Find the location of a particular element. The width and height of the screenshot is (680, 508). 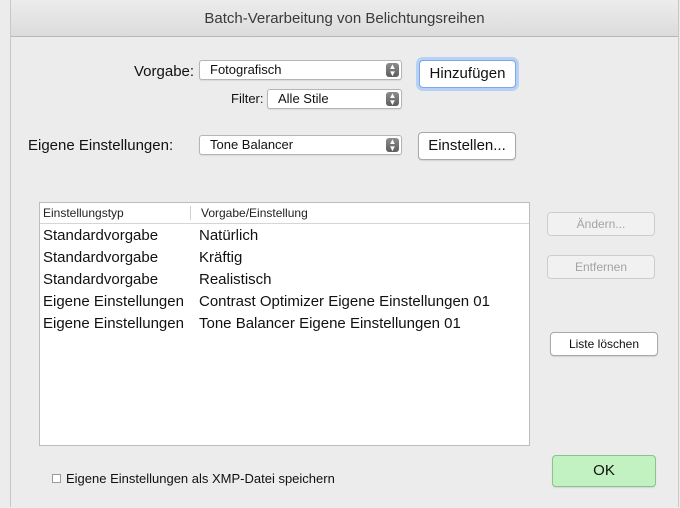

custom-settings-select: Tone Balancer ▲ ▼ is located at coordinates (300, 145).